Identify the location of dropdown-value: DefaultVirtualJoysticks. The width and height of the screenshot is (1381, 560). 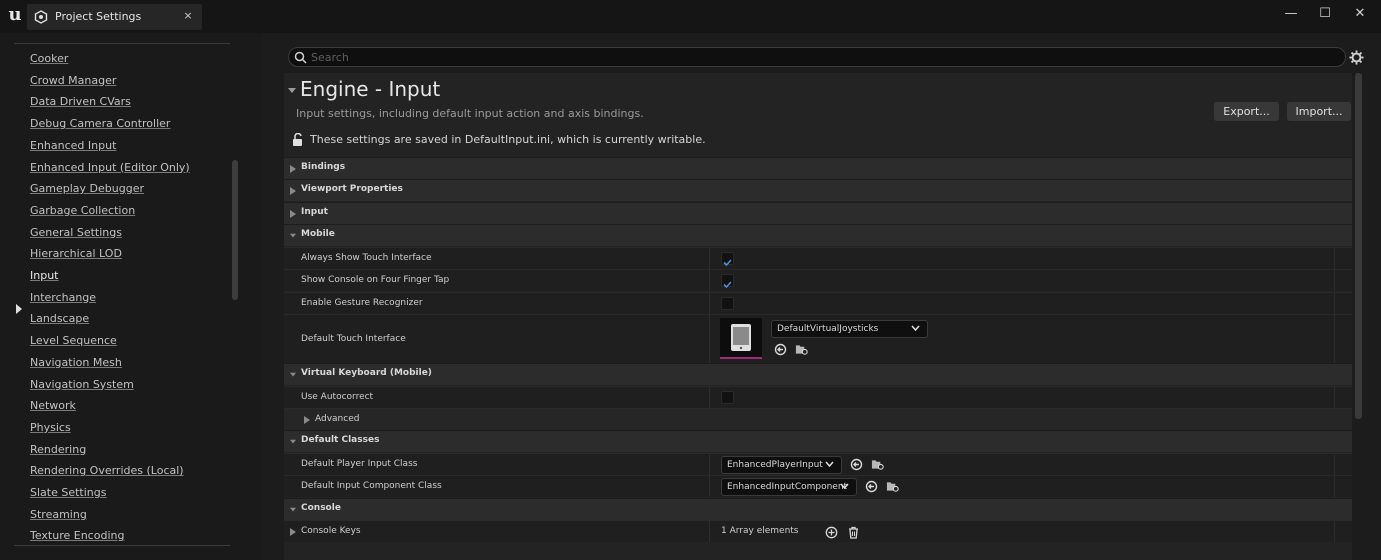
(828, 329).